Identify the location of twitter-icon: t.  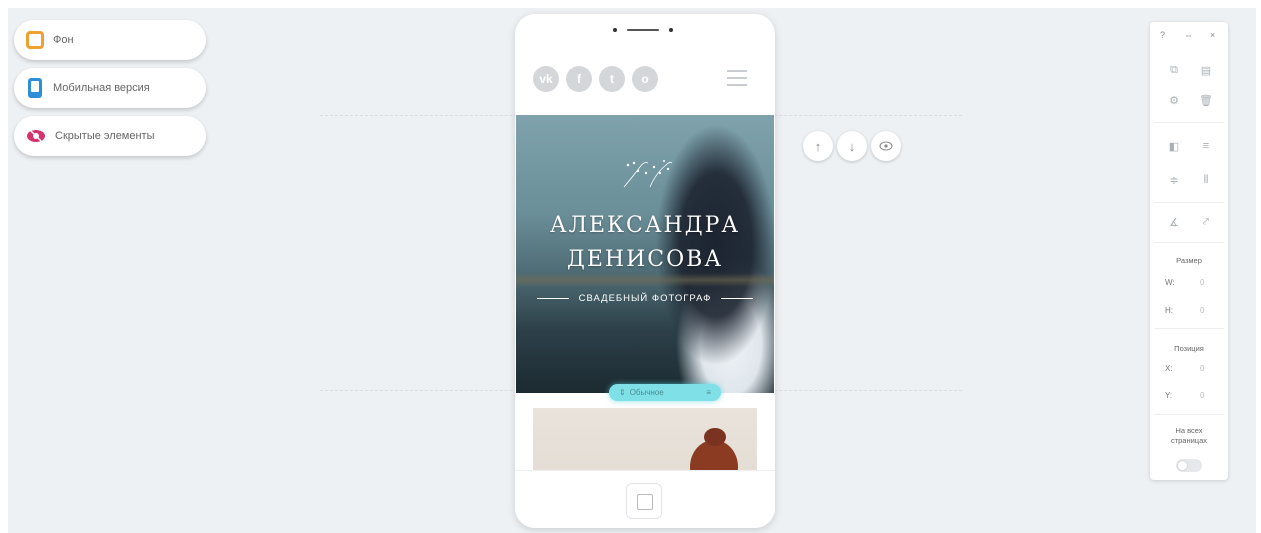
(612, 79).